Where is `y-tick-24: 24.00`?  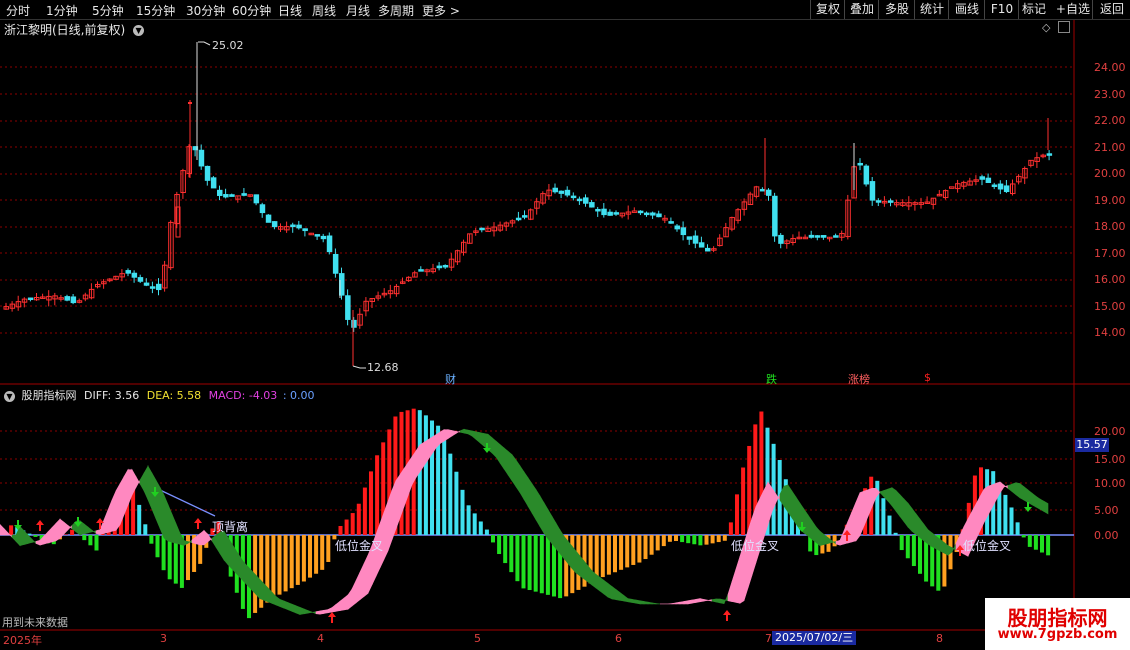
y-tick-24: 24.00 is located at coordinates (1110, 67).